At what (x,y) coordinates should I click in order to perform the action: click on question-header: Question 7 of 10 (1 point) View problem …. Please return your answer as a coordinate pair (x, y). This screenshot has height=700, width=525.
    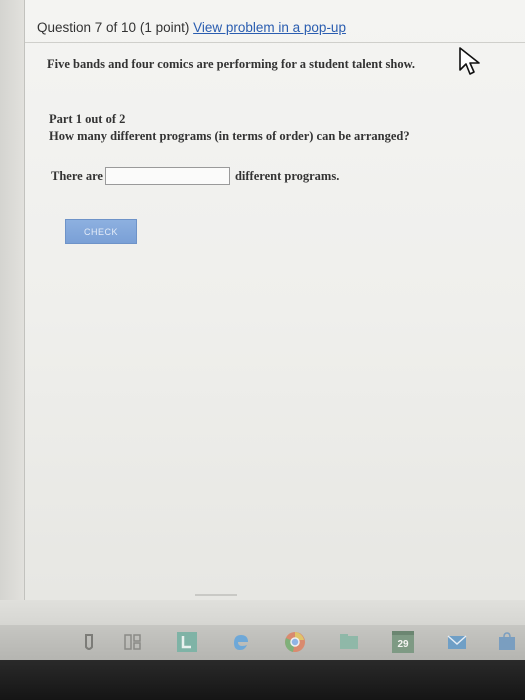
    Looking at the image, I should click on (191, 27).